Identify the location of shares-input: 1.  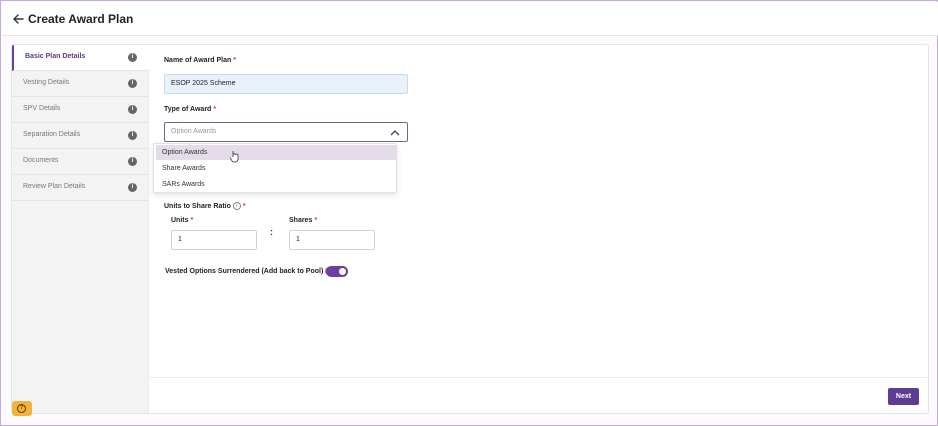
(332, 240).